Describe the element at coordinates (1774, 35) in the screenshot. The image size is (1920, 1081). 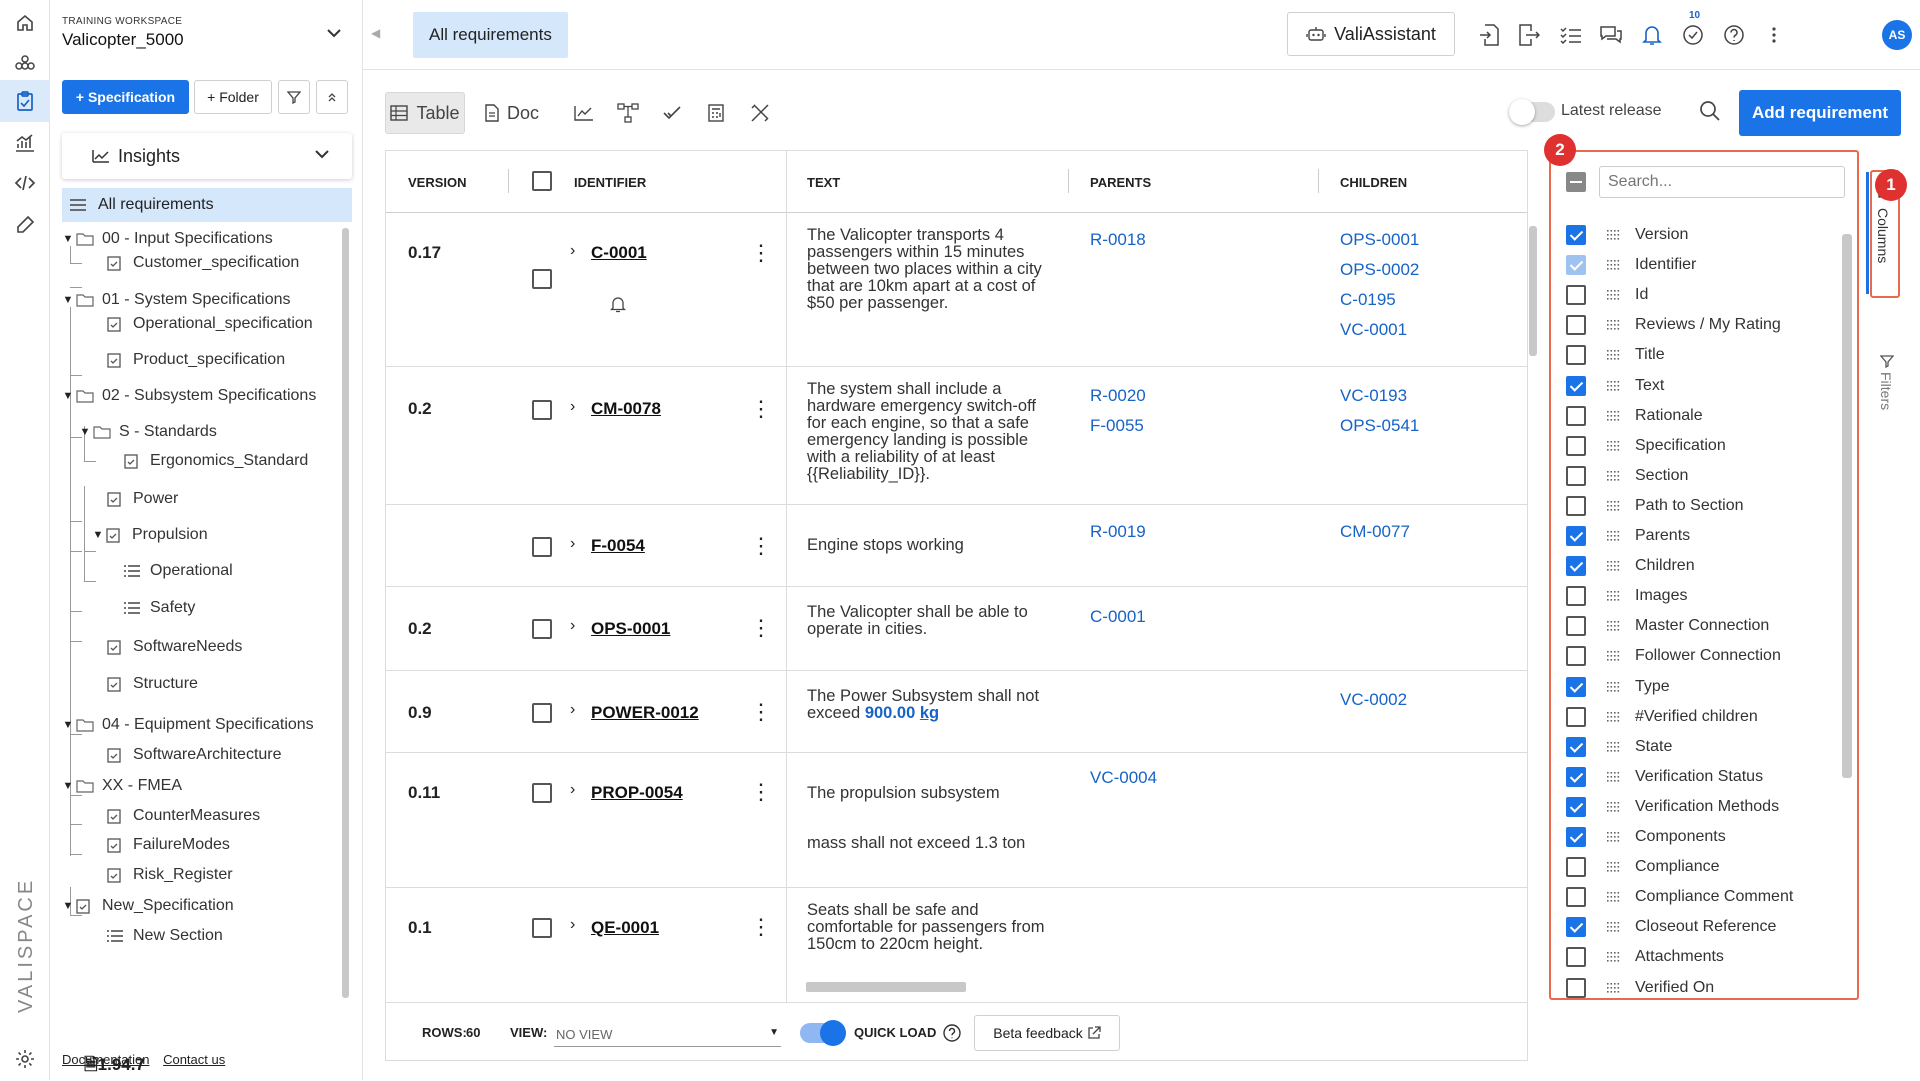
I see `more-vertical-icon` at that location.